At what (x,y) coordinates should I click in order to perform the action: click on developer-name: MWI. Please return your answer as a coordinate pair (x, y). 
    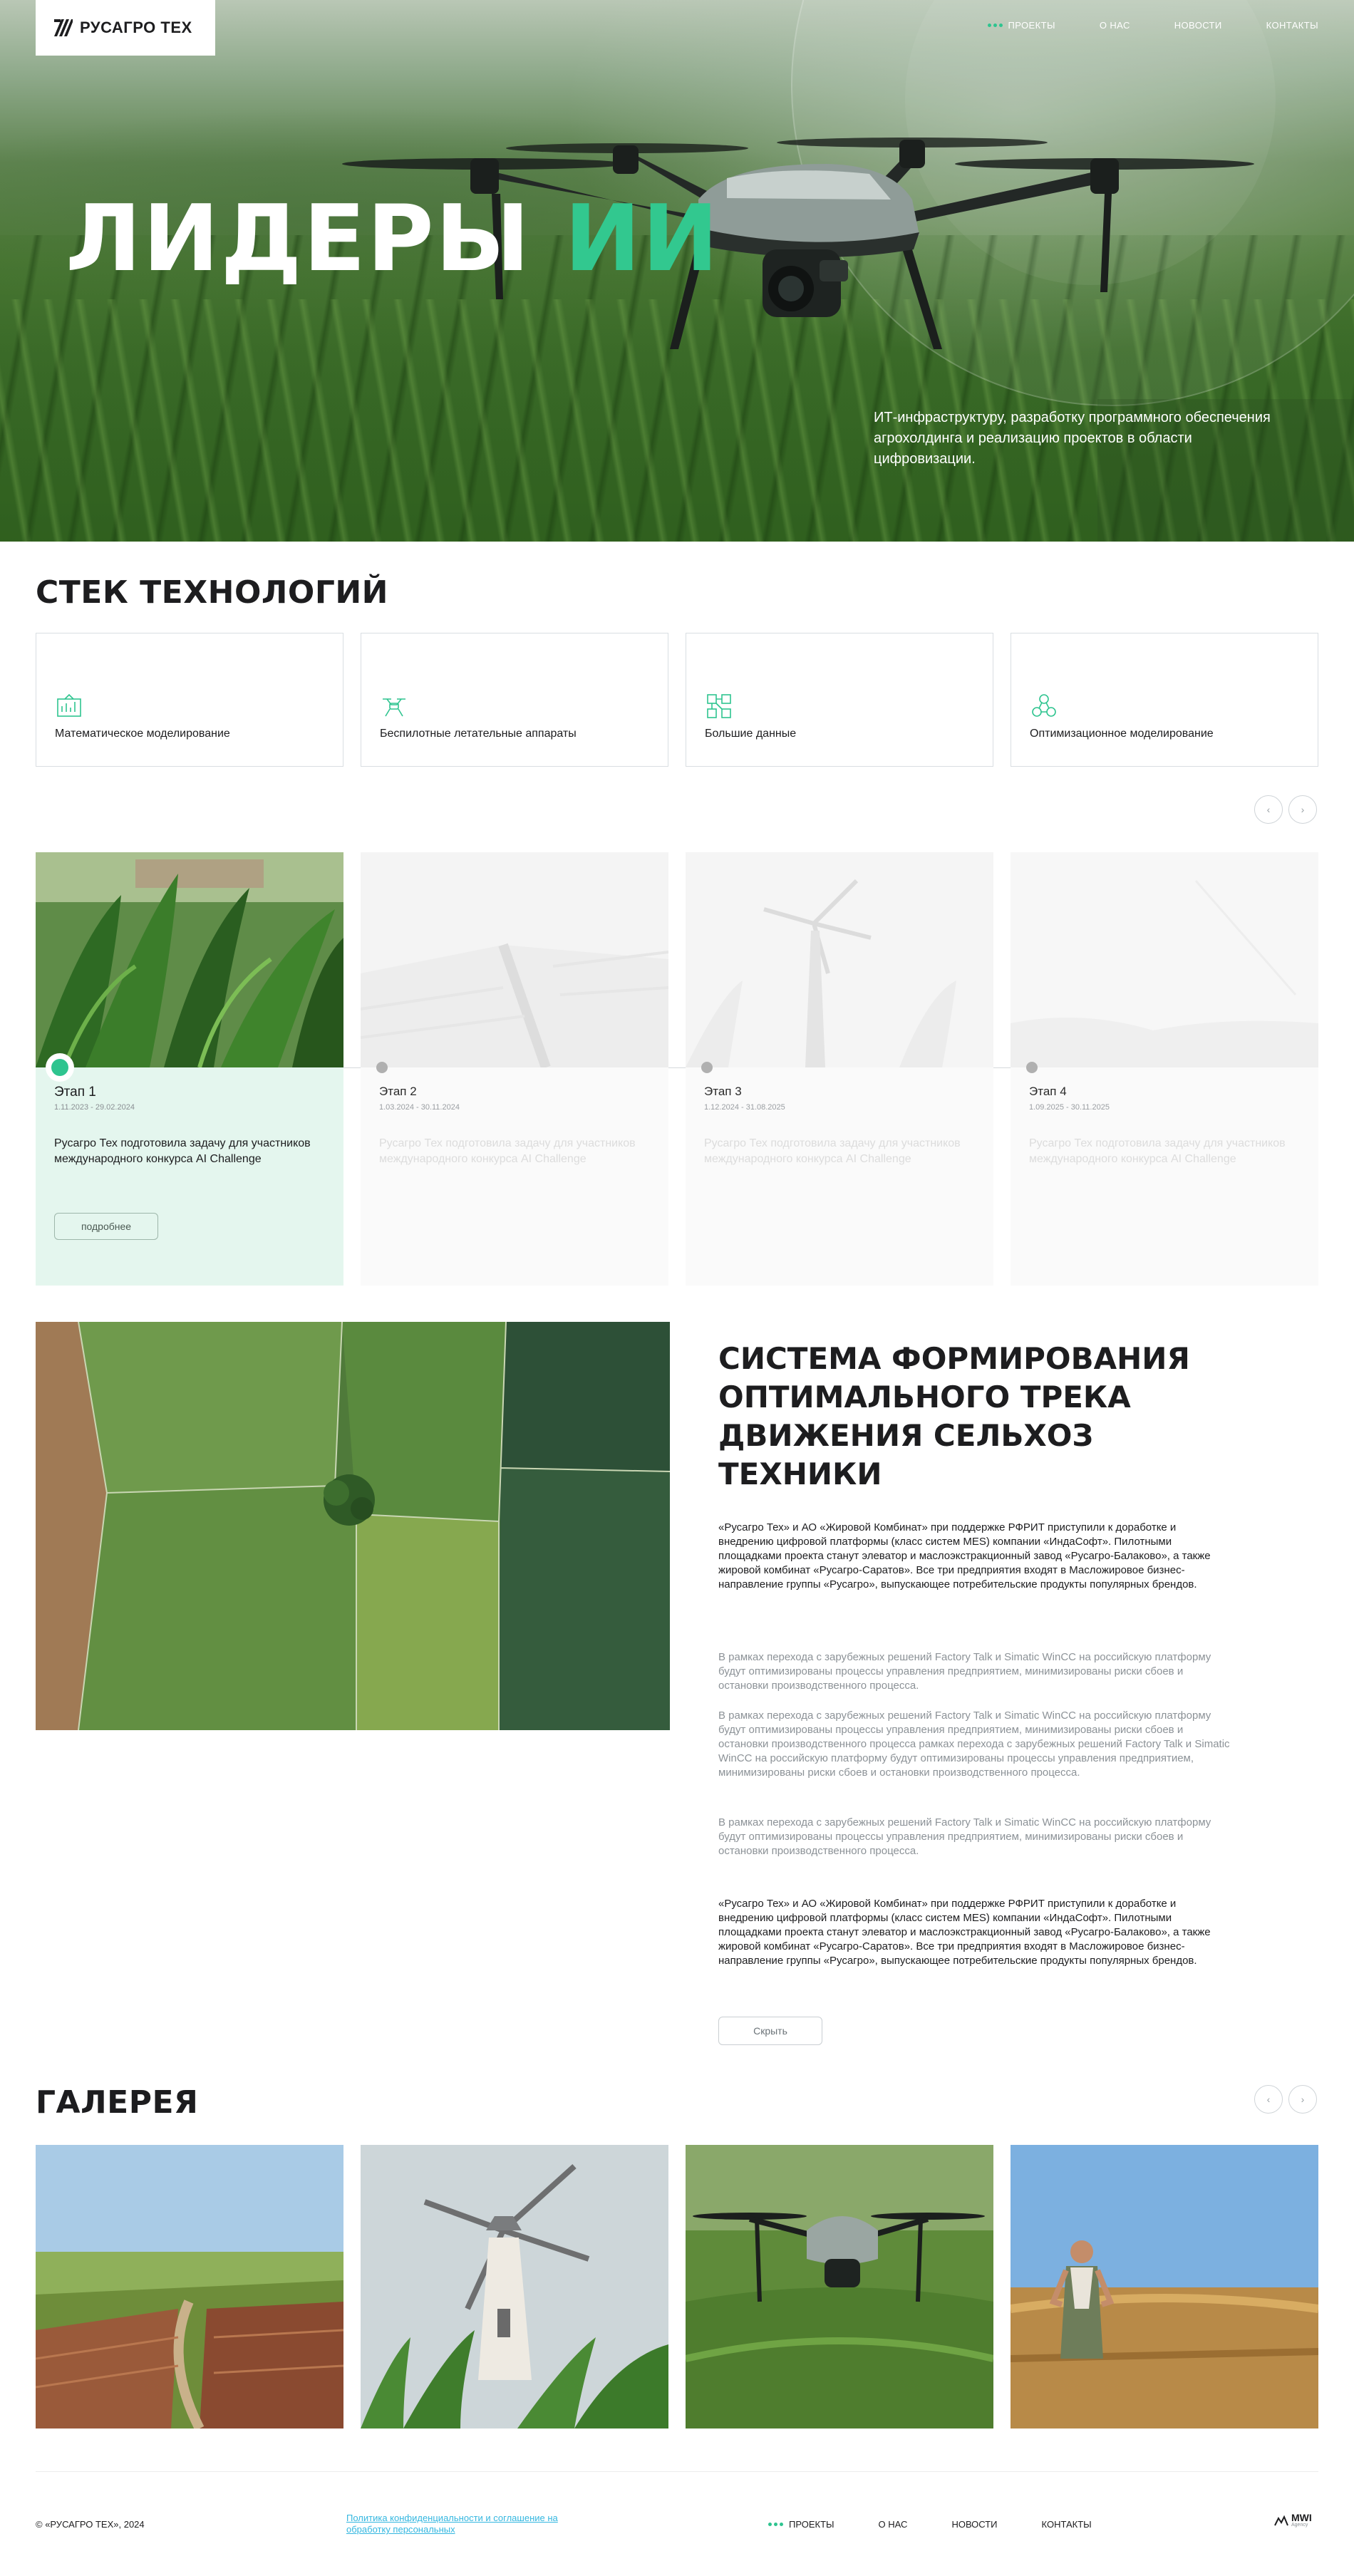
    Looking at the image, I should click on (1301, 2517).